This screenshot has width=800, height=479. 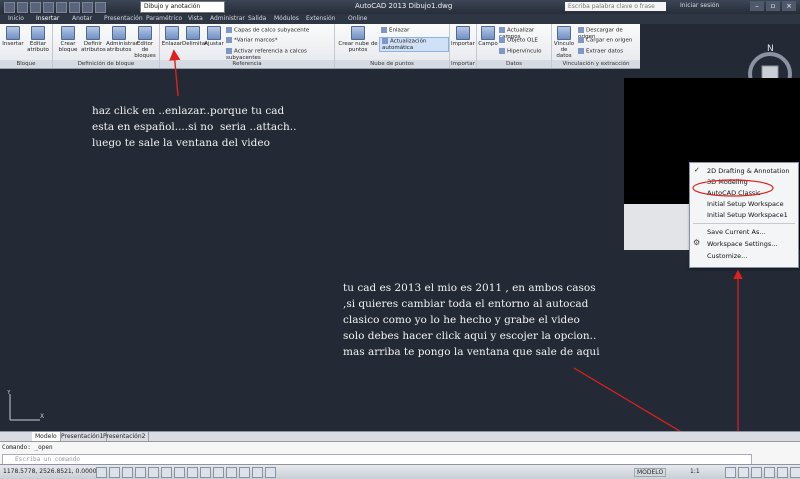 I want to click on tab-modelo: Modelo, so click(x=46, y=436).